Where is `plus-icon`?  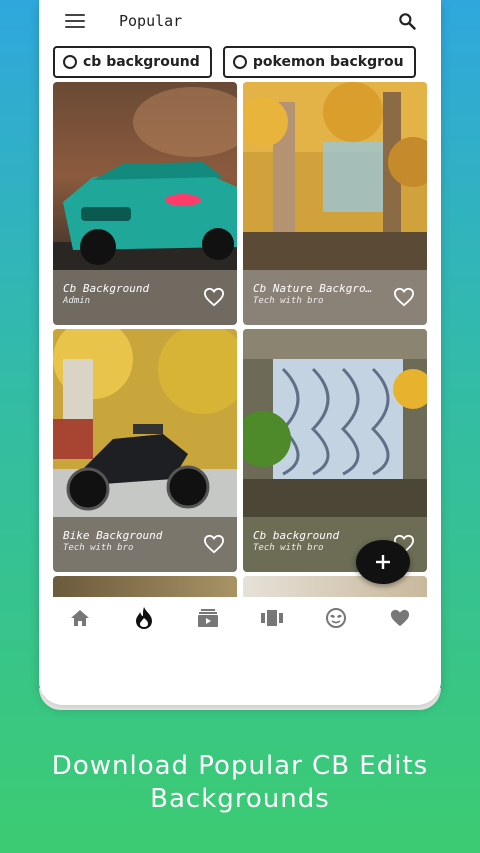 plus-icon is located at coordinates (383, 562).